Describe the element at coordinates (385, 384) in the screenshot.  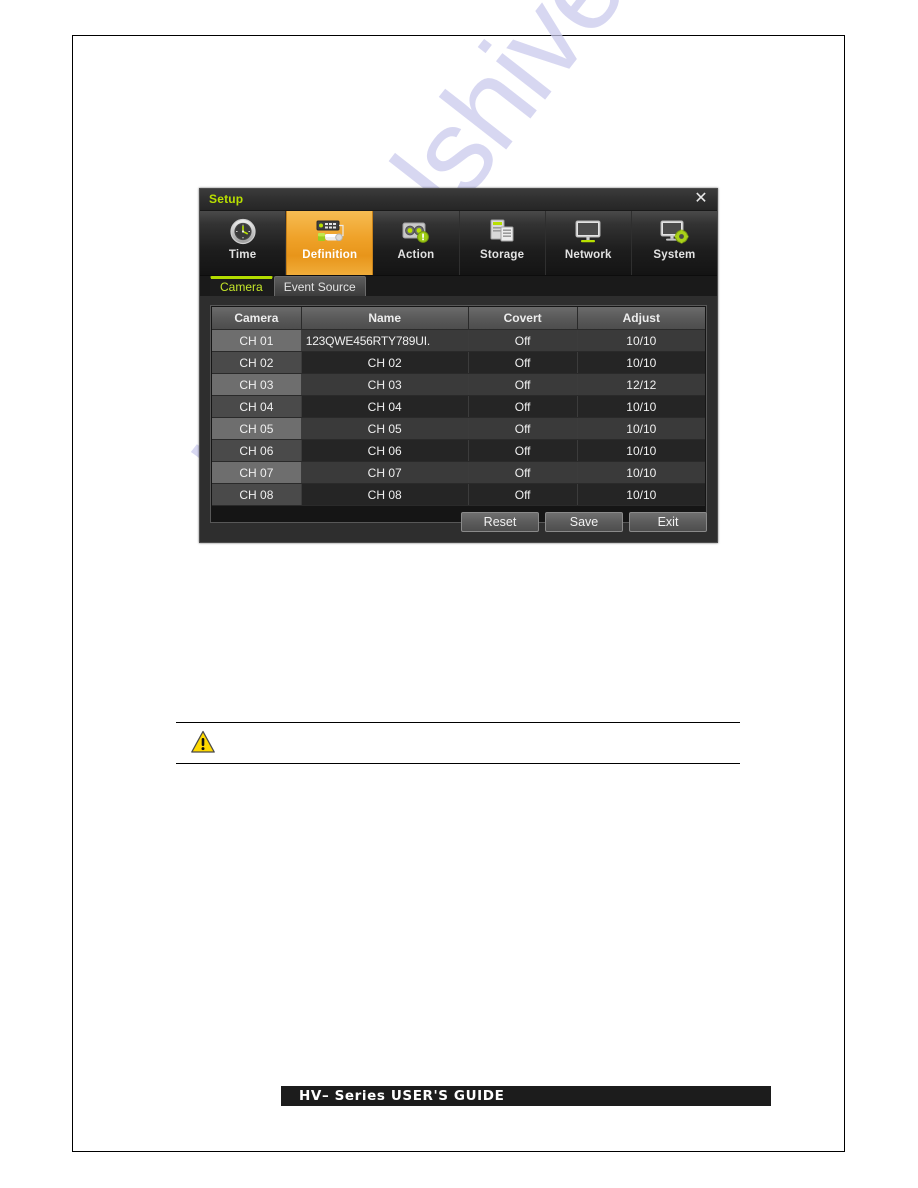
I see `cell-name: CH 03` at that location.